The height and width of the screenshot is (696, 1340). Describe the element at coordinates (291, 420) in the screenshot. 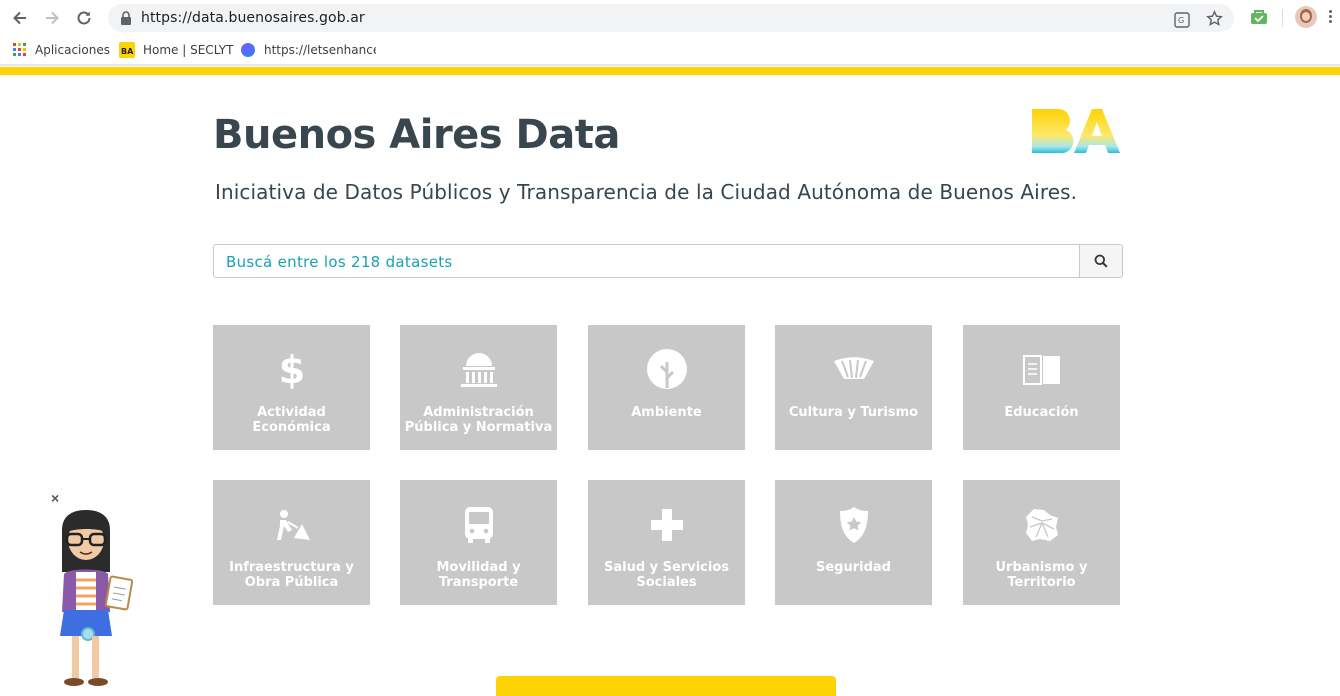

I see `category-label: Actividad Económica` at that location.